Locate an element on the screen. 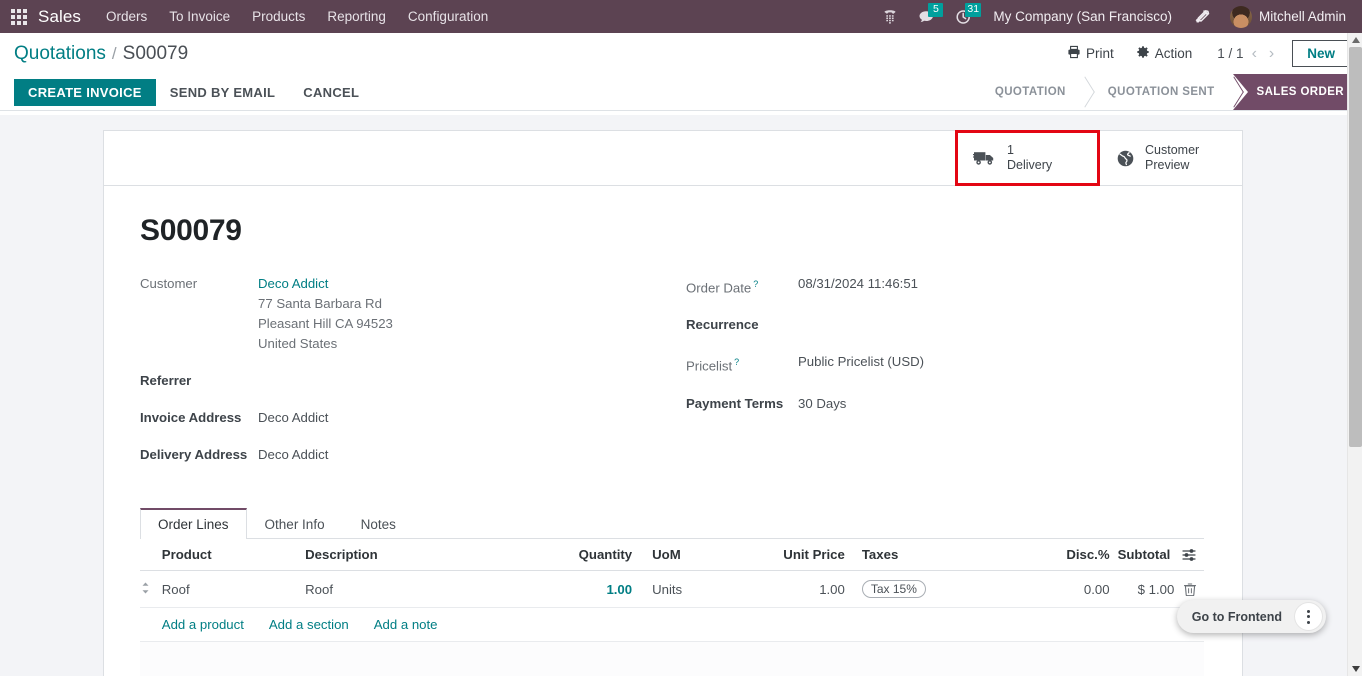 This screenshot has height=676, width=1362. vertical-scrollbar is located at coordinates (1354, 354).